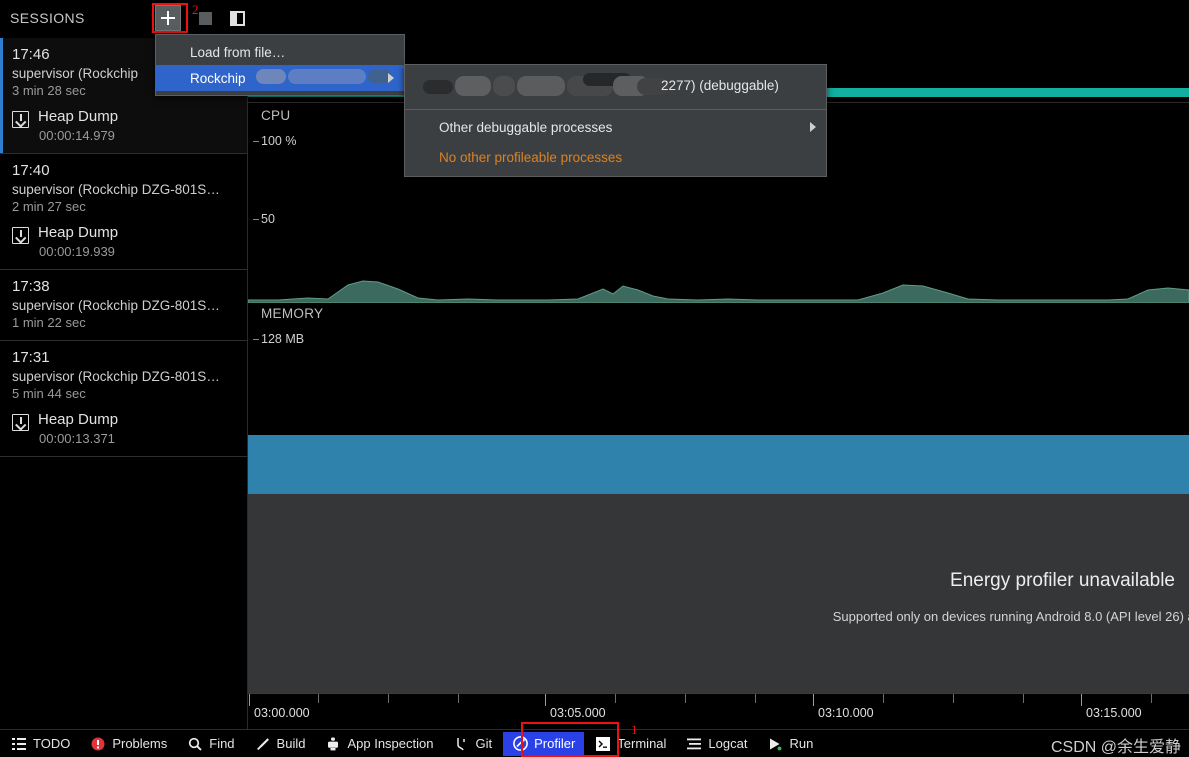 The image size is (1189, 757). What do you see at coordinates (526, 127) in the screenshot?
I see `menu-item-label: Other debuggable processes` at bounding box center [526, 127].